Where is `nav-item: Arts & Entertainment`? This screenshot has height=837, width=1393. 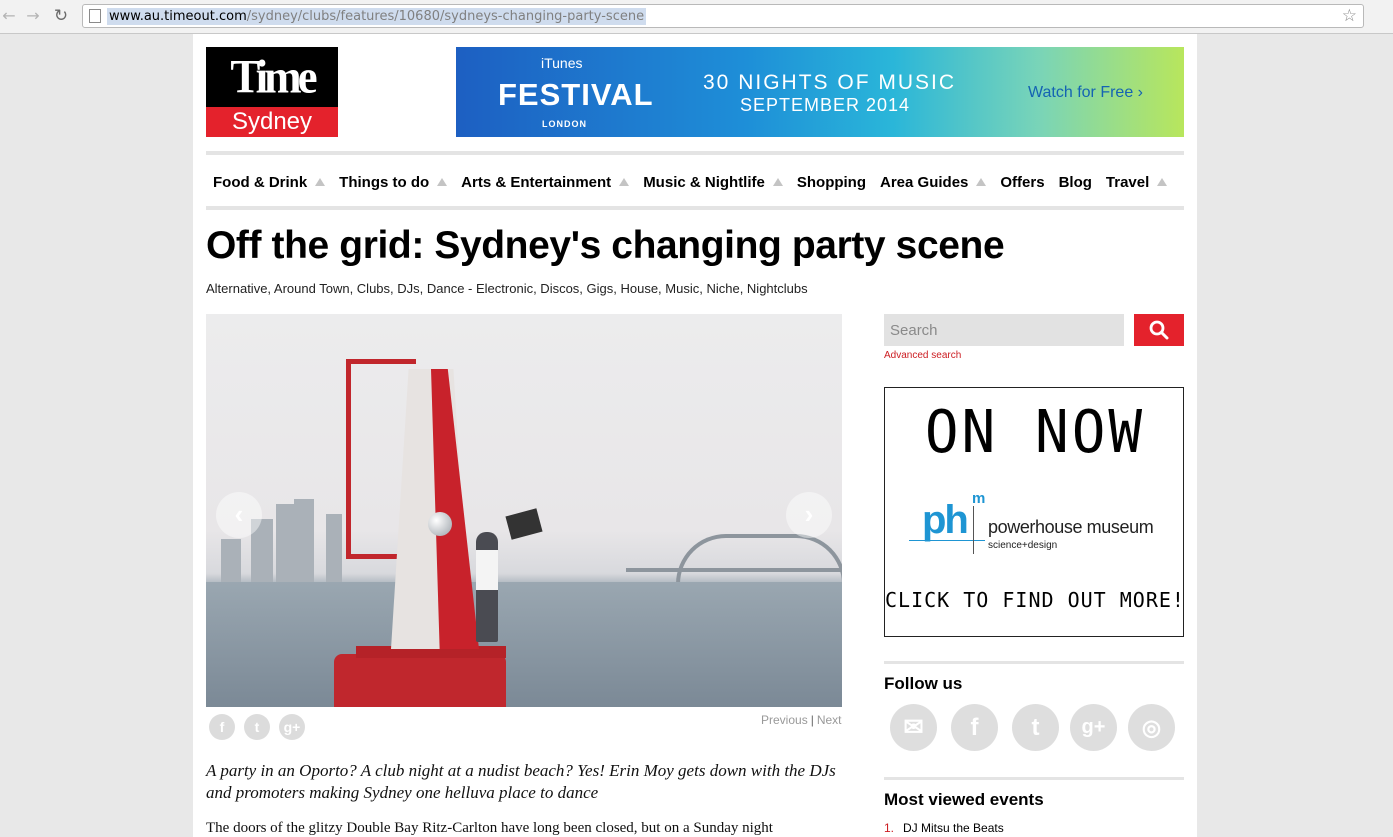 nav-item: Arts & Entertainment is located at coordinates (545, 182).